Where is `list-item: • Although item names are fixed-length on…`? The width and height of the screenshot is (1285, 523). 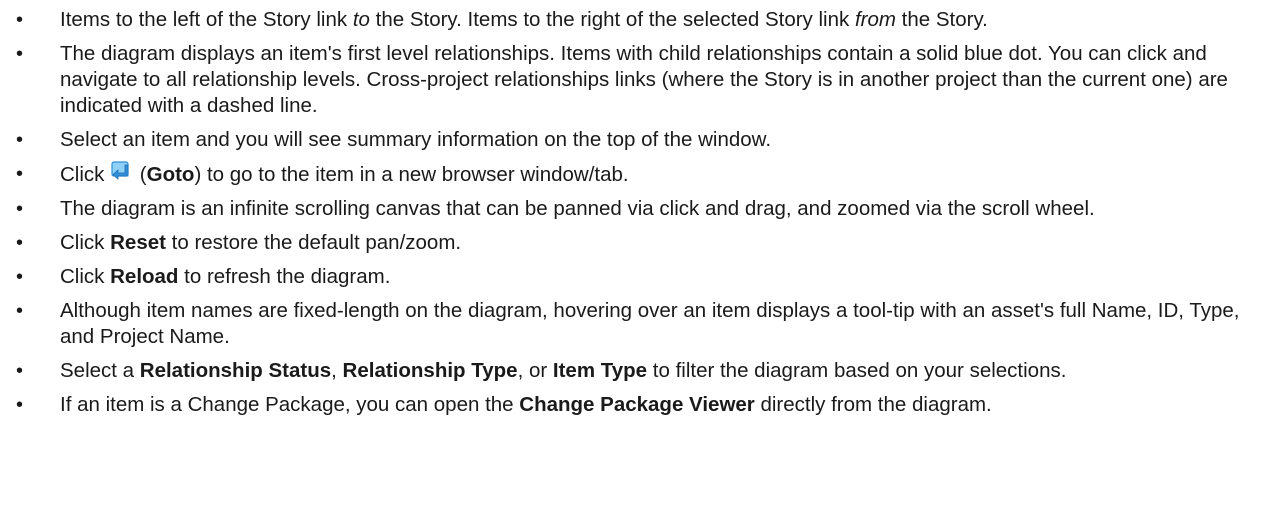 list-item: • Although item names are fixed-length on… is located at coordinates (628, 323).